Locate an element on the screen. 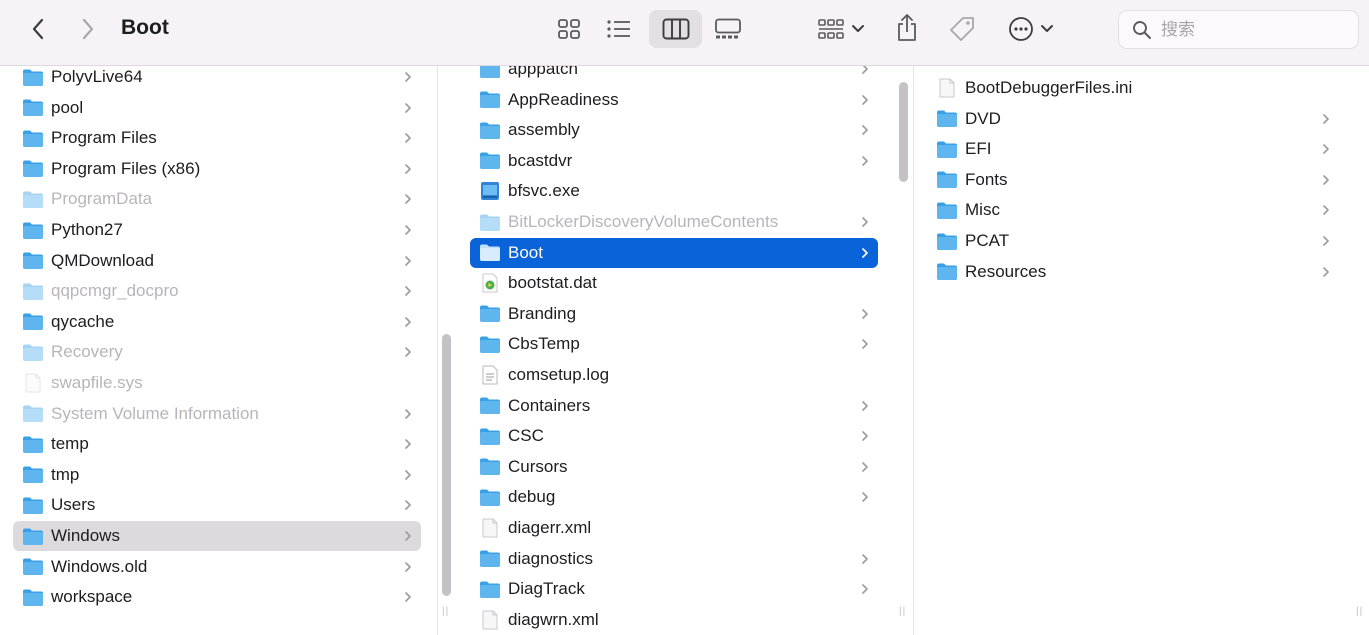 This screenshot has width=1369, height=635. list-item: Program Files is located at coordinates (217, 138).